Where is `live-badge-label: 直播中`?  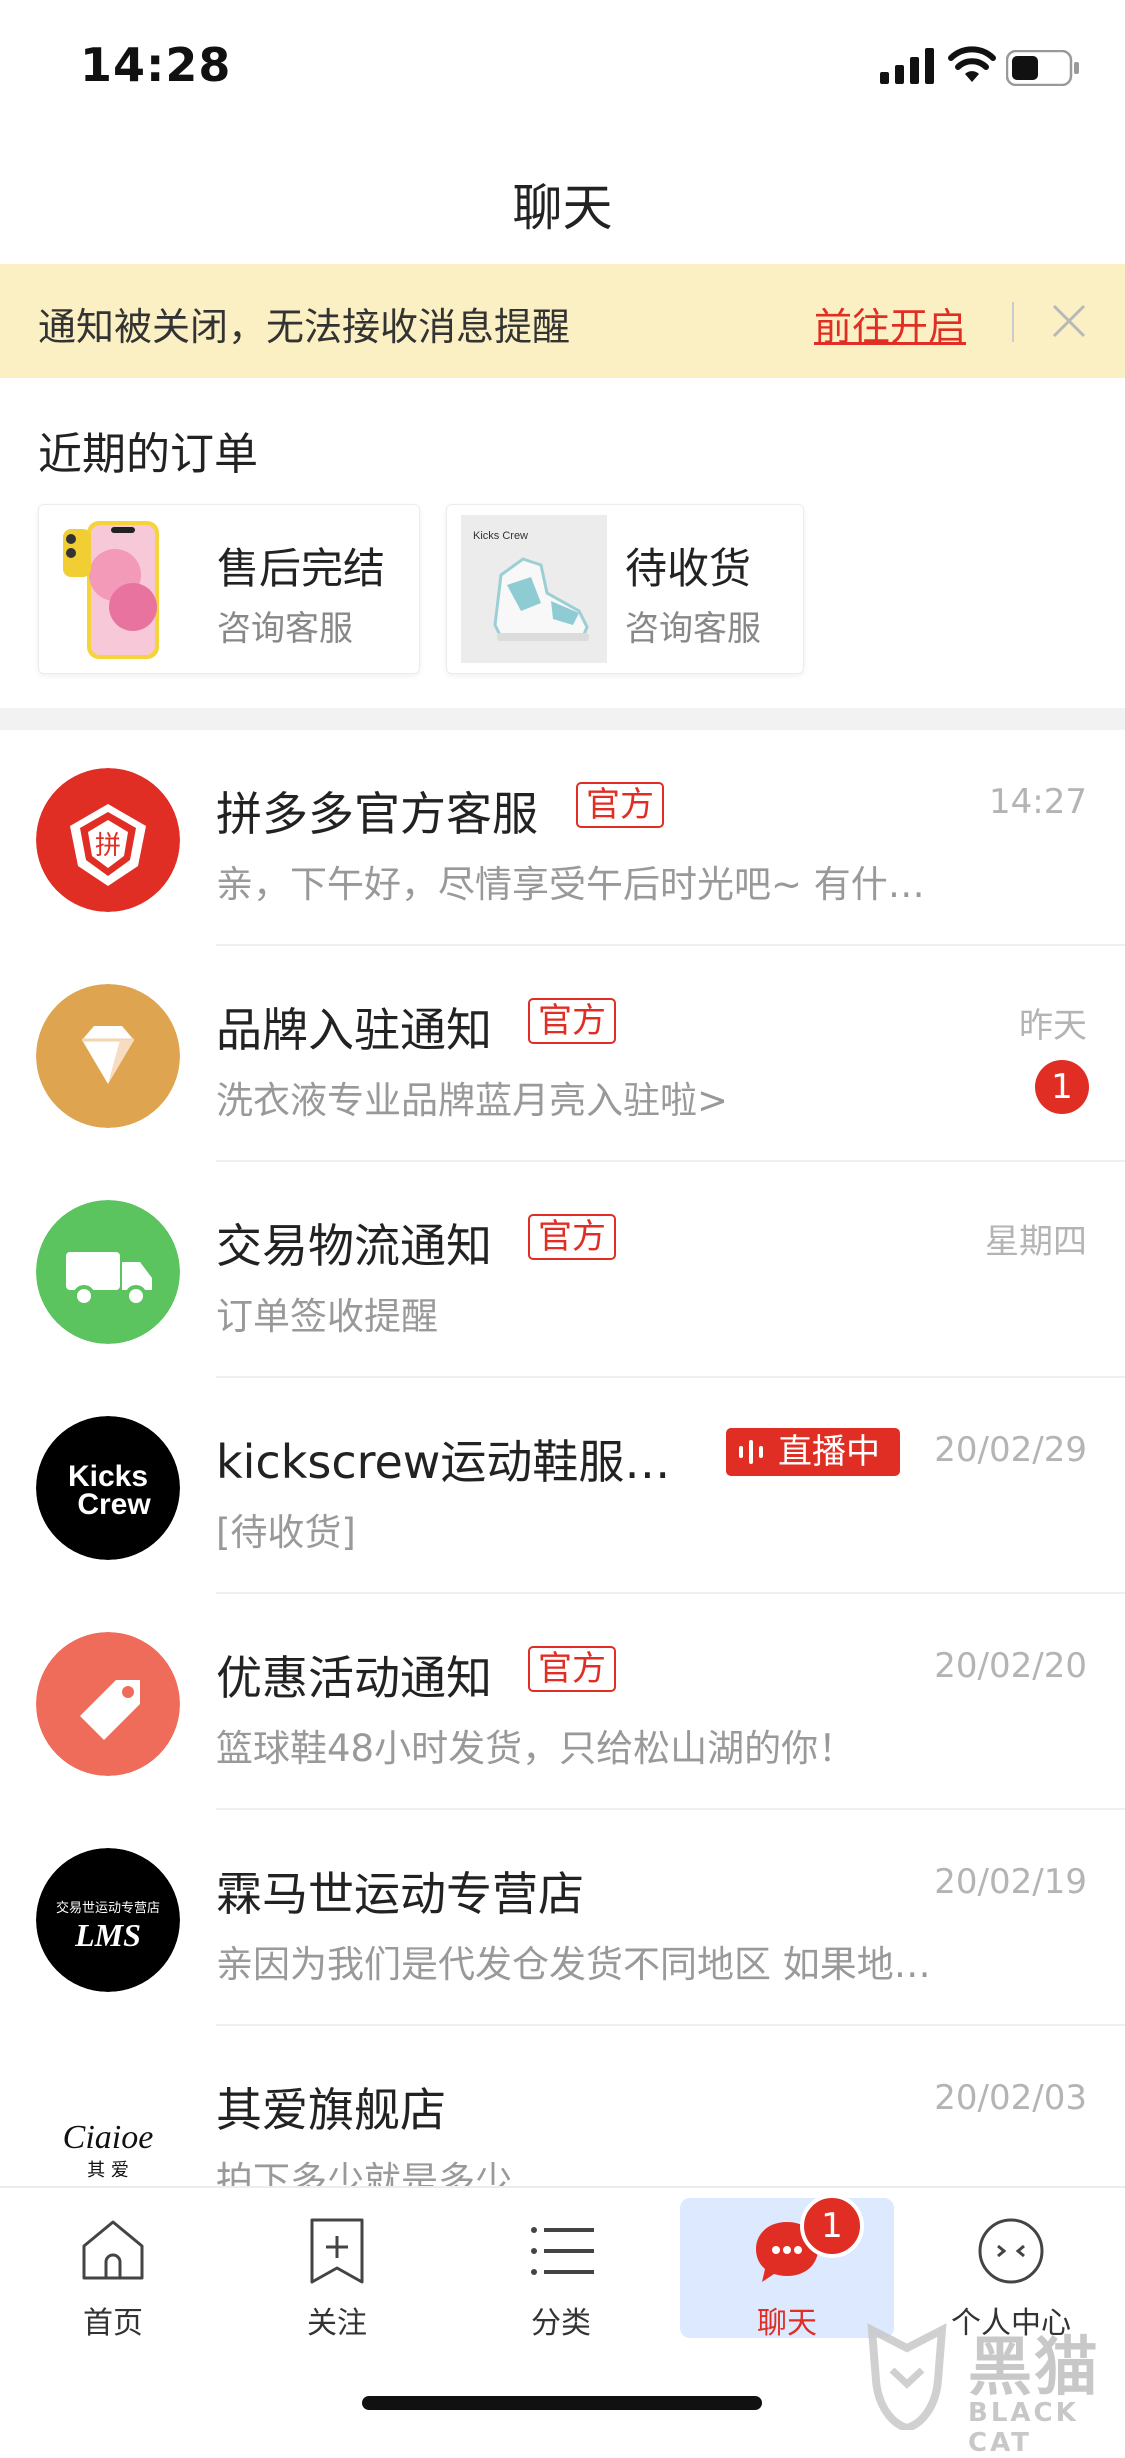
live-badge-label: 直播中 is located at coordinates (829, 1452).